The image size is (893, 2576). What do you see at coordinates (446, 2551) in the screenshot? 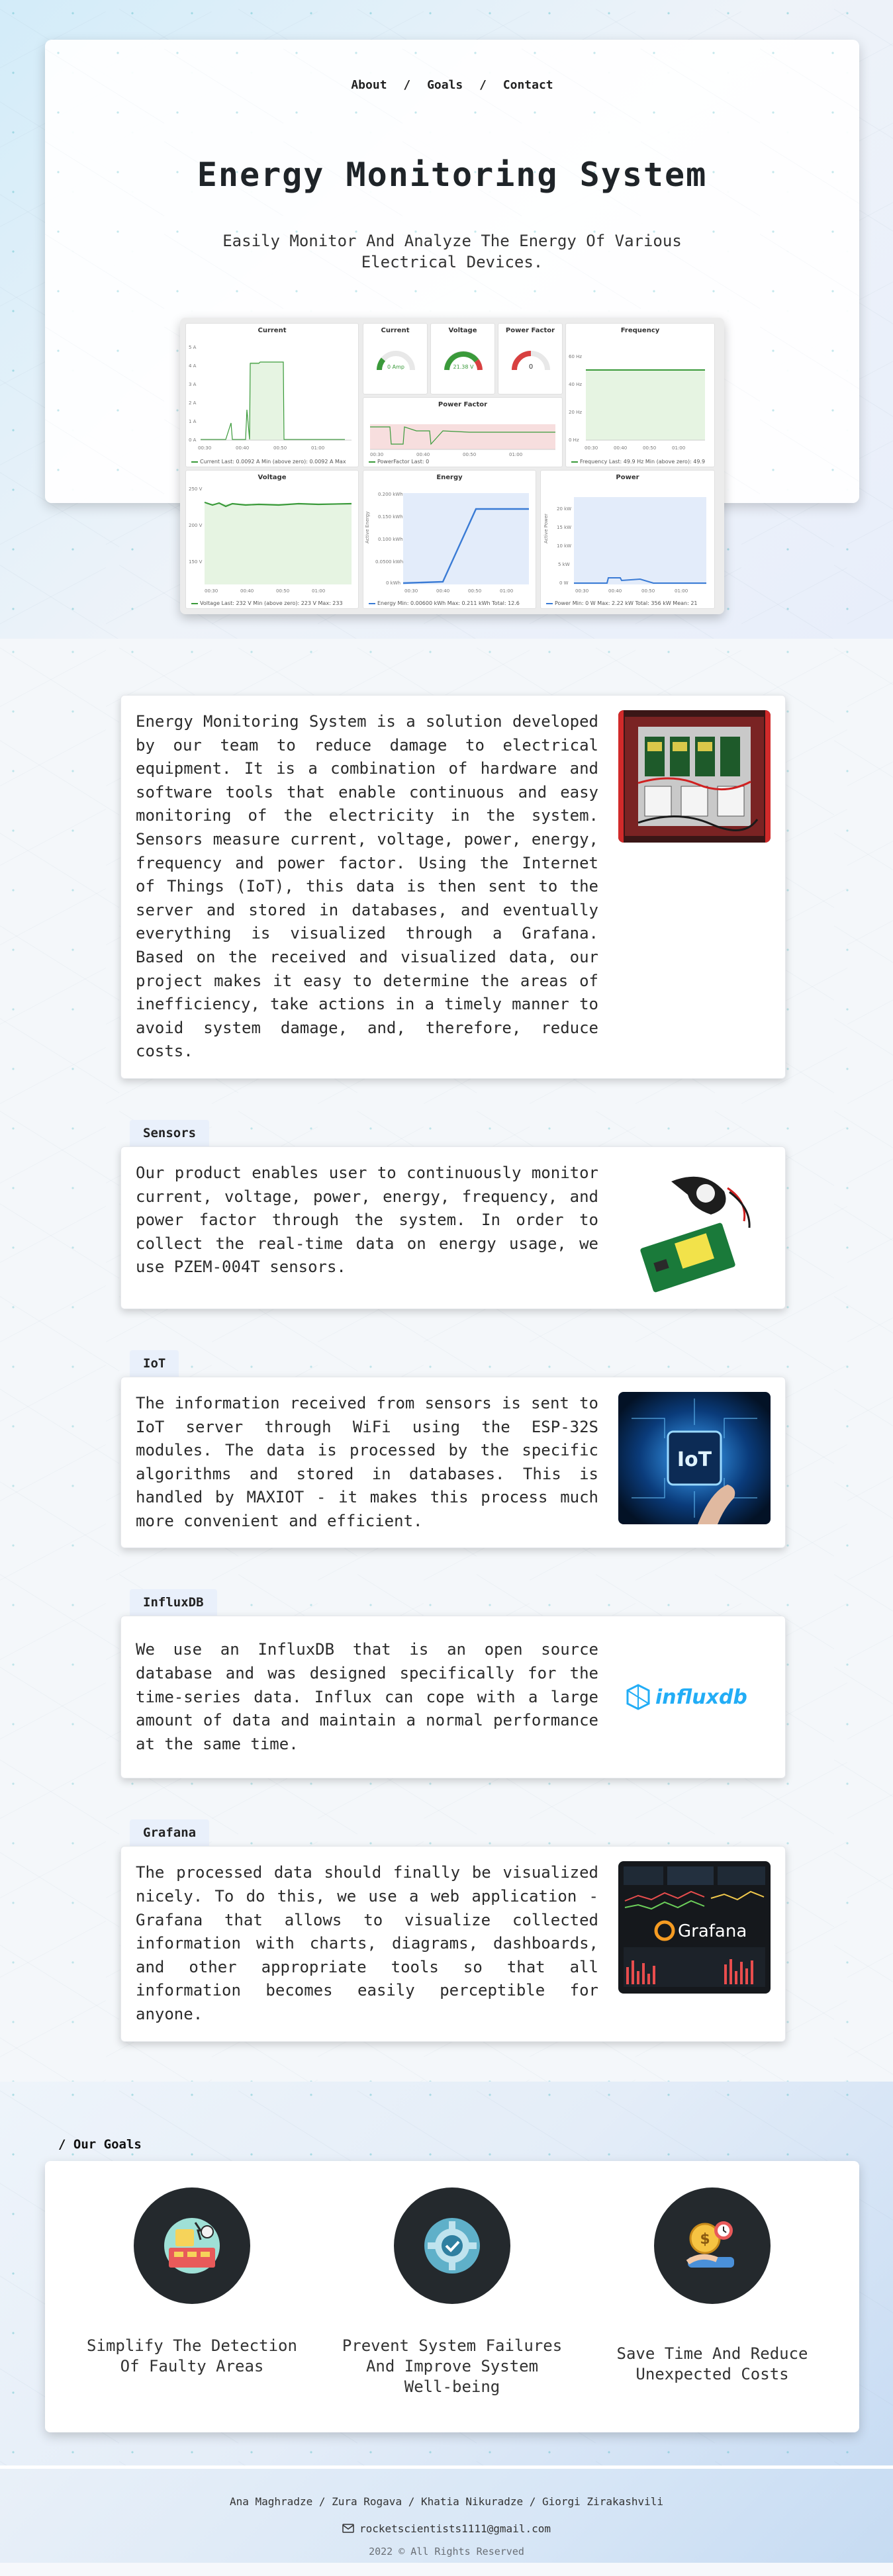
I see `copyright: 2022 © All Rights Reserved` at bounding box center [446, 2551].